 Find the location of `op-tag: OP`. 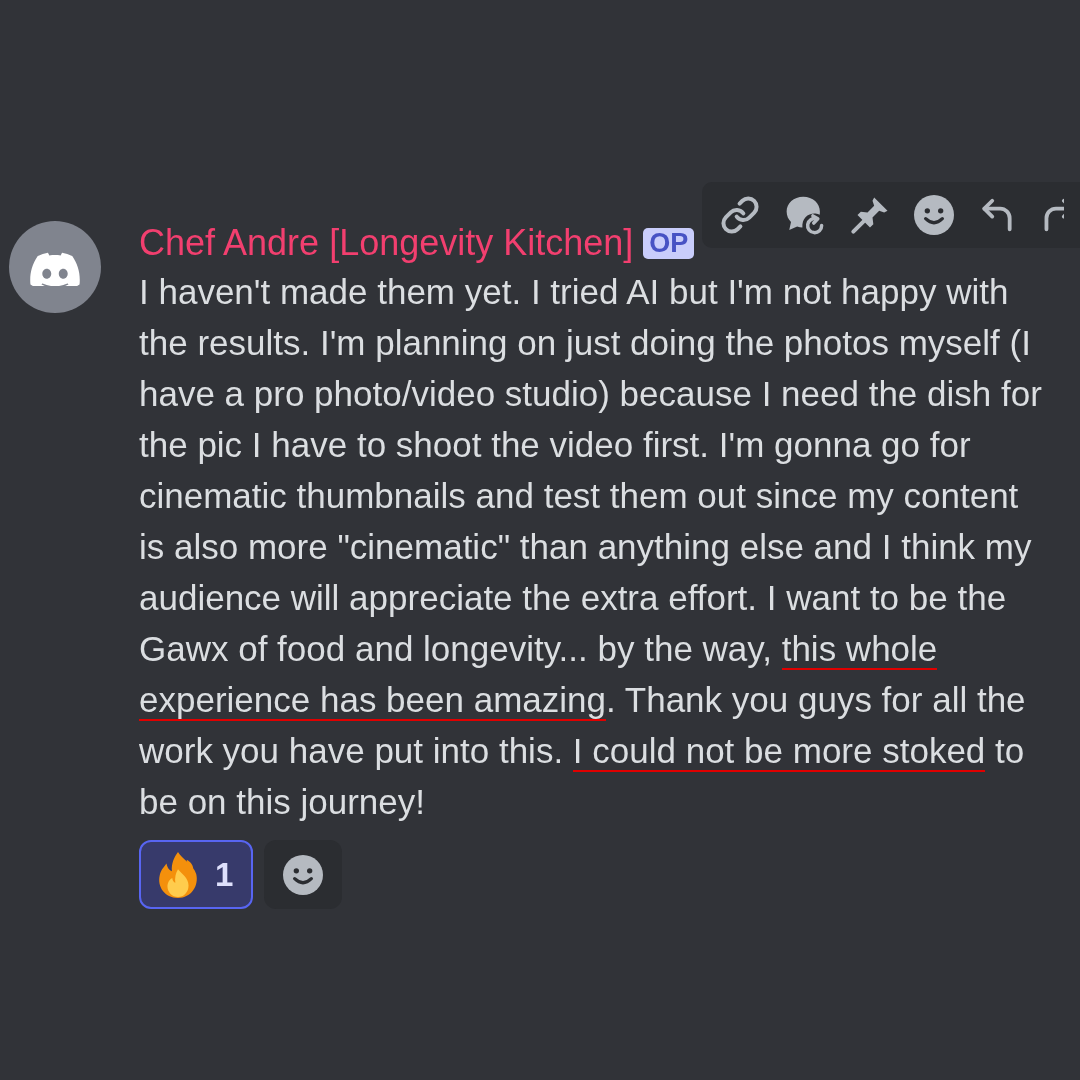

op-tag: OP is located at coordinates (669, 243).